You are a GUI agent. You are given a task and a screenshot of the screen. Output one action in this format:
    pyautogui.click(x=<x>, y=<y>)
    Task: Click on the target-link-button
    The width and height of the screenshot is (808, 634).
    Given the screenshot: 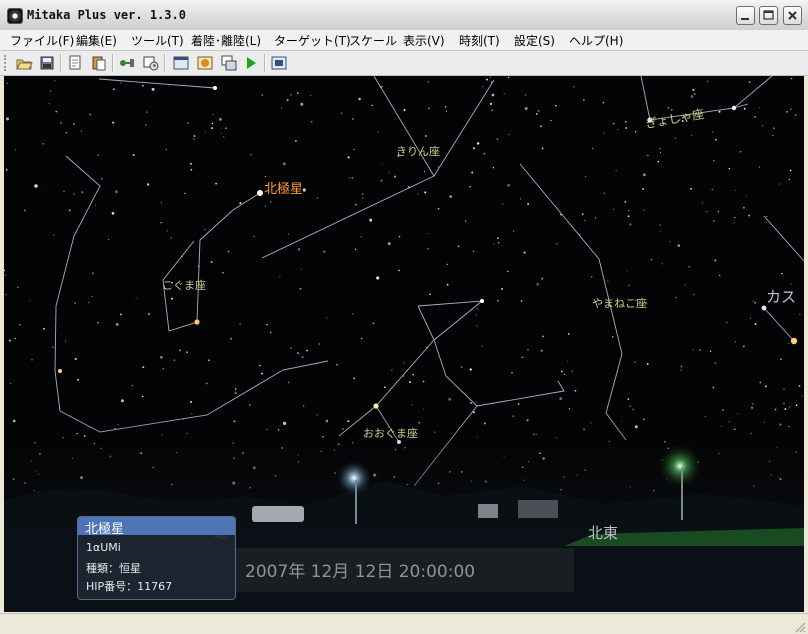 What is the action you would take?
    pyautogui.click(x=127, y=63)
    